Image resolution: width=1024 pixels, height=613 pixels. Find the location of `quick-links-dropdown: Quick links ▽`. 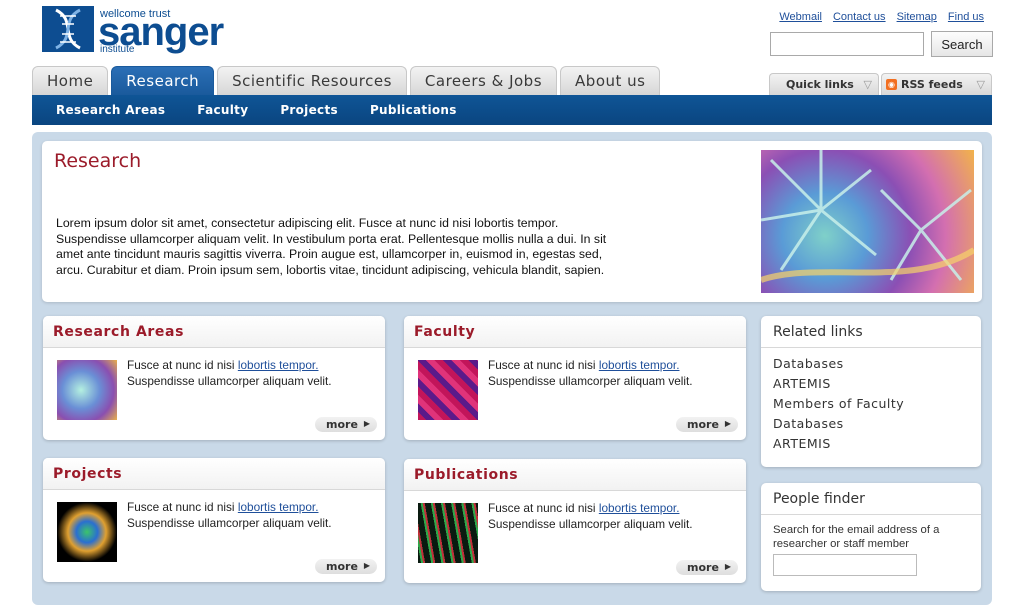

quick-links-dropdown: Quick links ▽ is located at coordinates (824, 84).